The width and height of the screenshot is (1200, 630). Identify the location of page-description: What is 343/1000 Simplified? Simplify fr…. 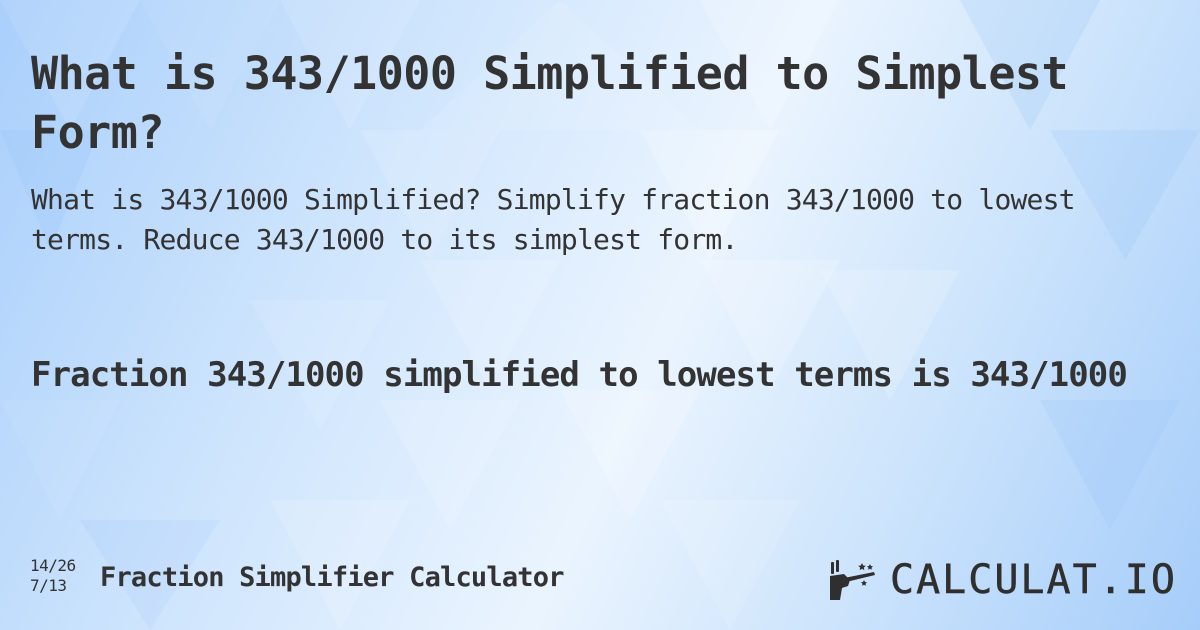
(553, 219).